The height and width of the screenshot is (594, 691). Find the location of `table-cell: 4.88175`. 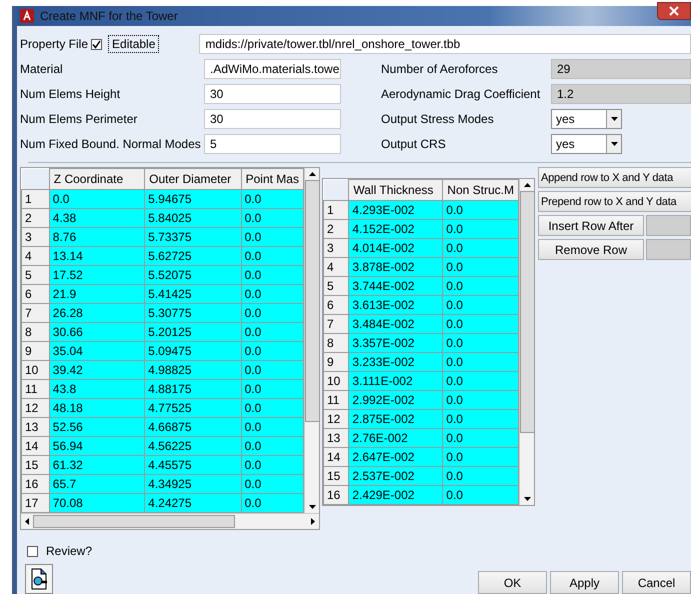

table-cell: 4.88175 is located at coordinates (193, 389).